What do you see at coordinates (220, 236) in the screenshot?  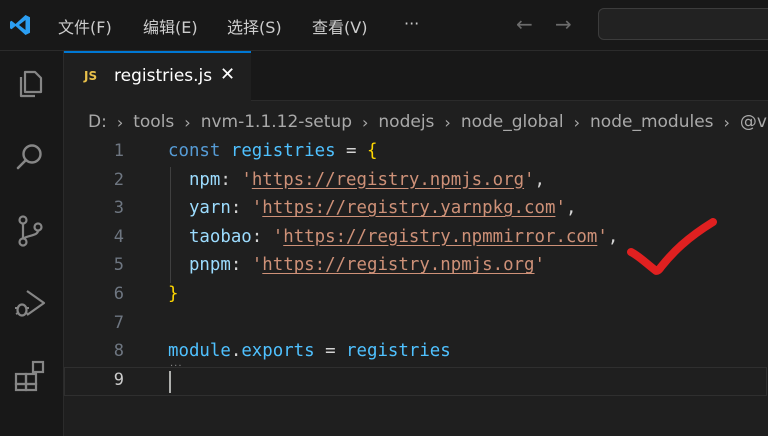 I see `code-token: taobao` at bounding box center [220, 236].